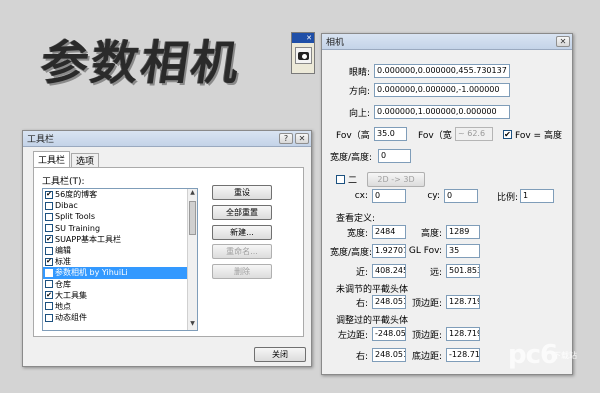 The width and height of the screenshot is (600, 393). What do you see at coordinates (52, 159) in the screenshot?
I see `tab-toolbars: 工具栏` at bounding box center [52, 159].